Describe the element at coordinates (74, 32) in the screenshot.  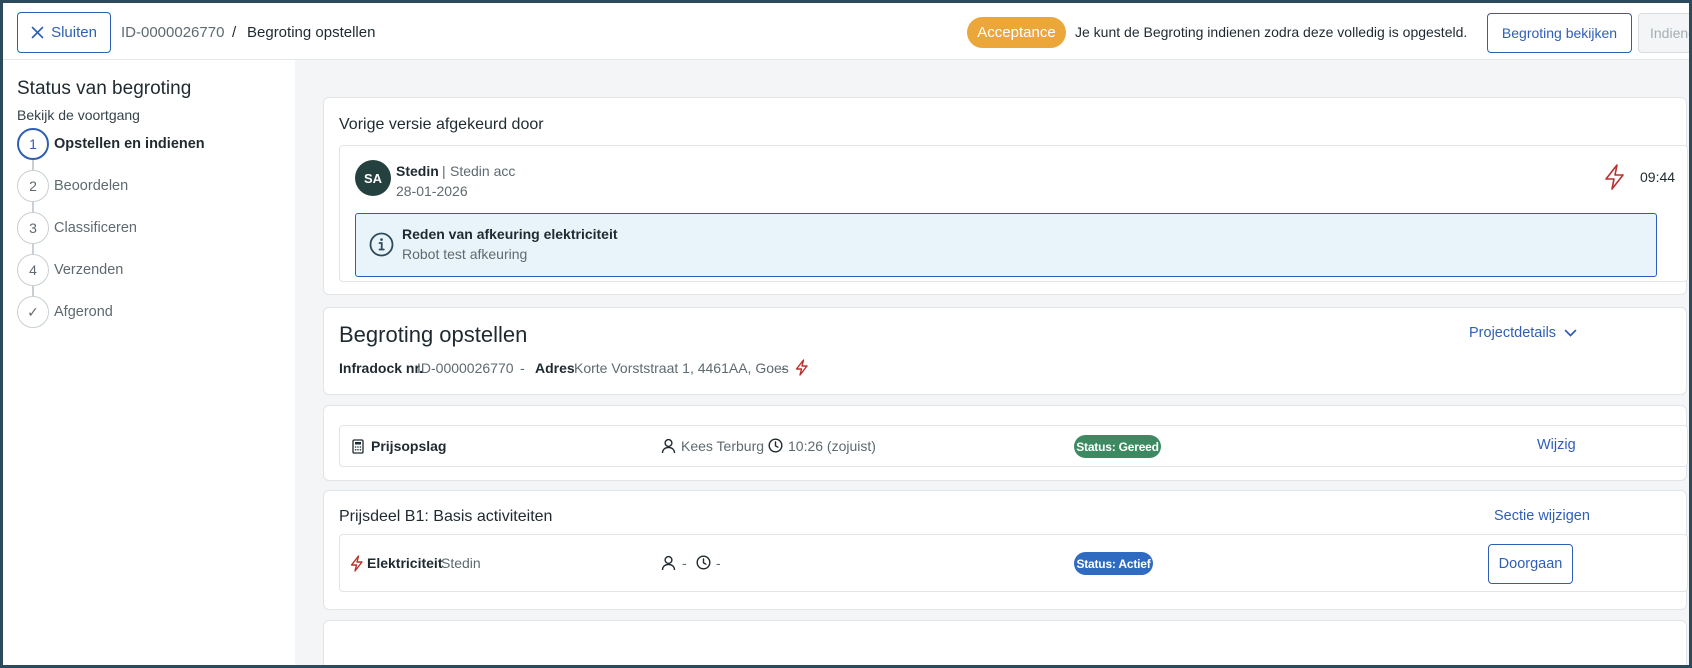
I see `close-label: Sluiten` at that location.